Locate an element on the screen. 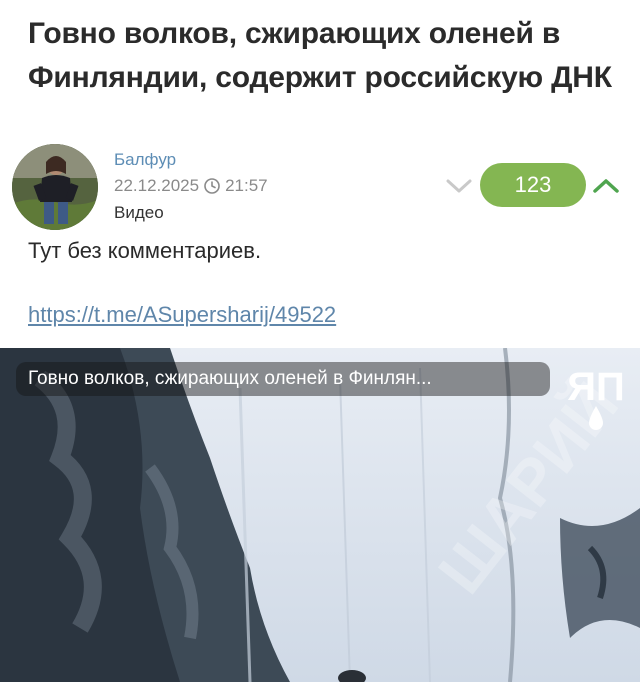  post-meta: 22.12.2025 21:57 is located at coordinates (191, 186).